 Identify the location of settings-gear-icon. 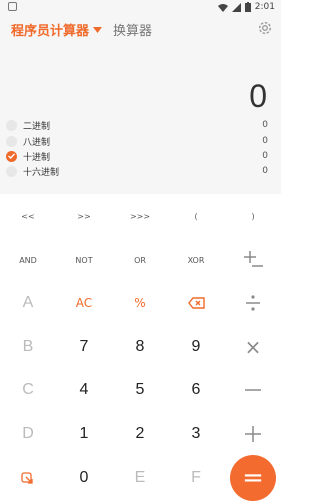
(265, 28).